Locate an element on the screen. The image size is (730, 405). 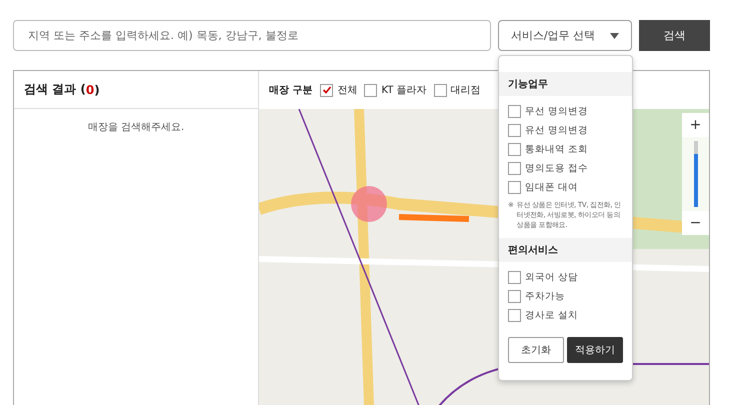
section-title: 편의서비스 is located at coordinates (565, 250).